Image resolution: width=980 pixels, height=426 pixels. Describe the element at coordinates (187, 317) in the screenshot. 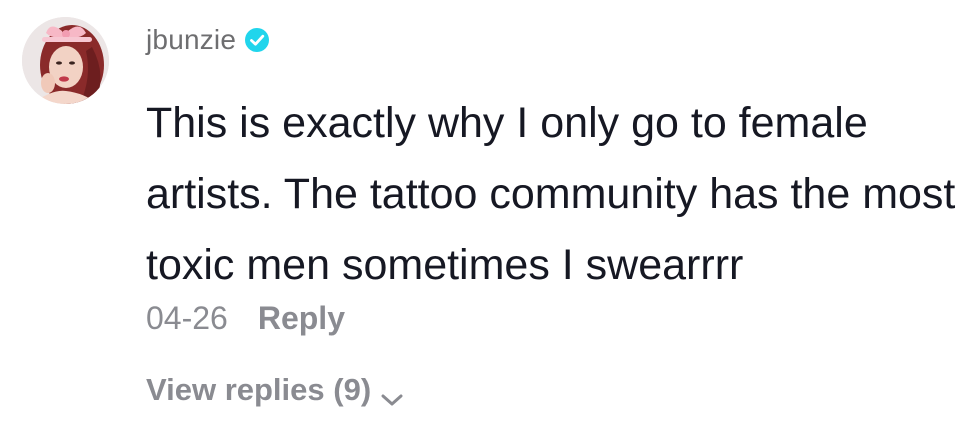

I see `comment-date: 04-26` at that location.